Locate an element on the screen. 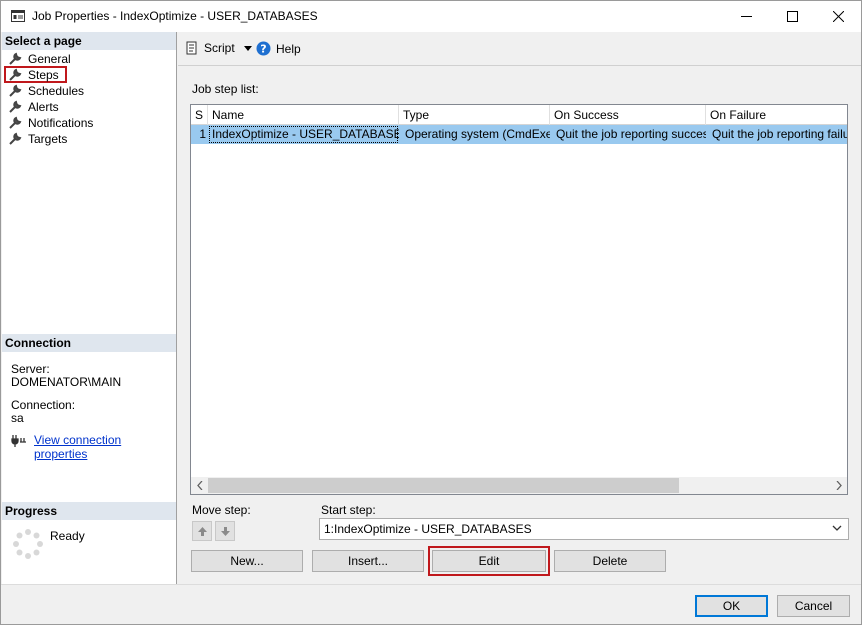 The width and height of the screenshot is (862, 625). page-item-schedules: Schedules is located at coordinates (45, 90).